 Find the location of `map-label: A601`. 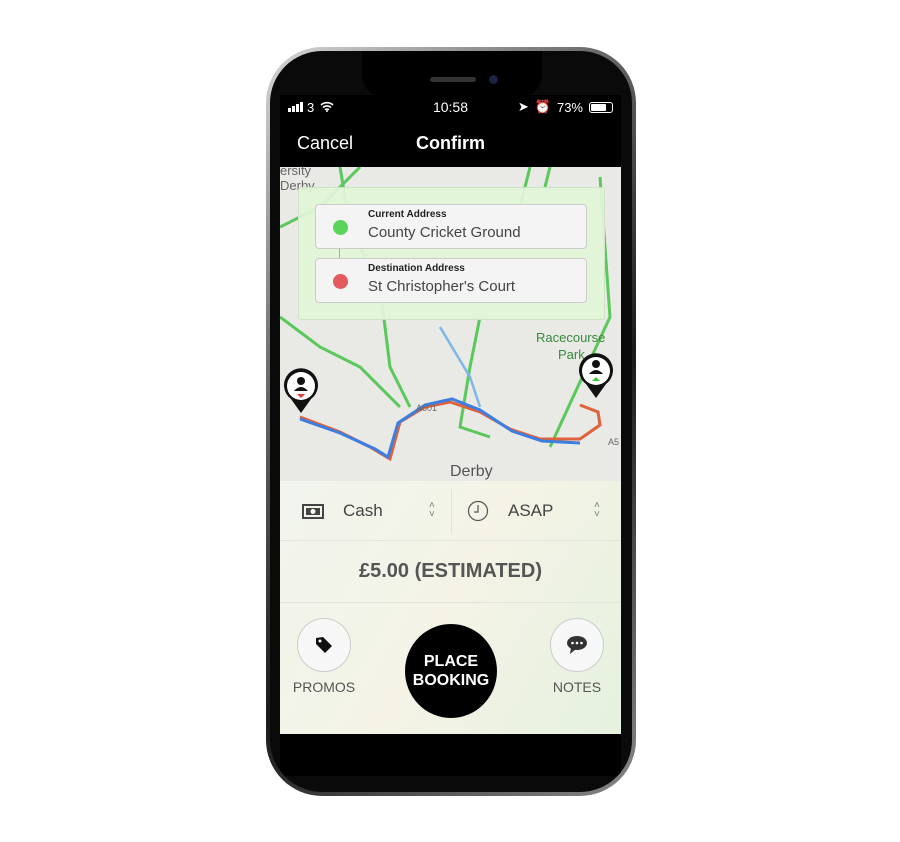

map-label: A601 is located at coordinates (427, 408).